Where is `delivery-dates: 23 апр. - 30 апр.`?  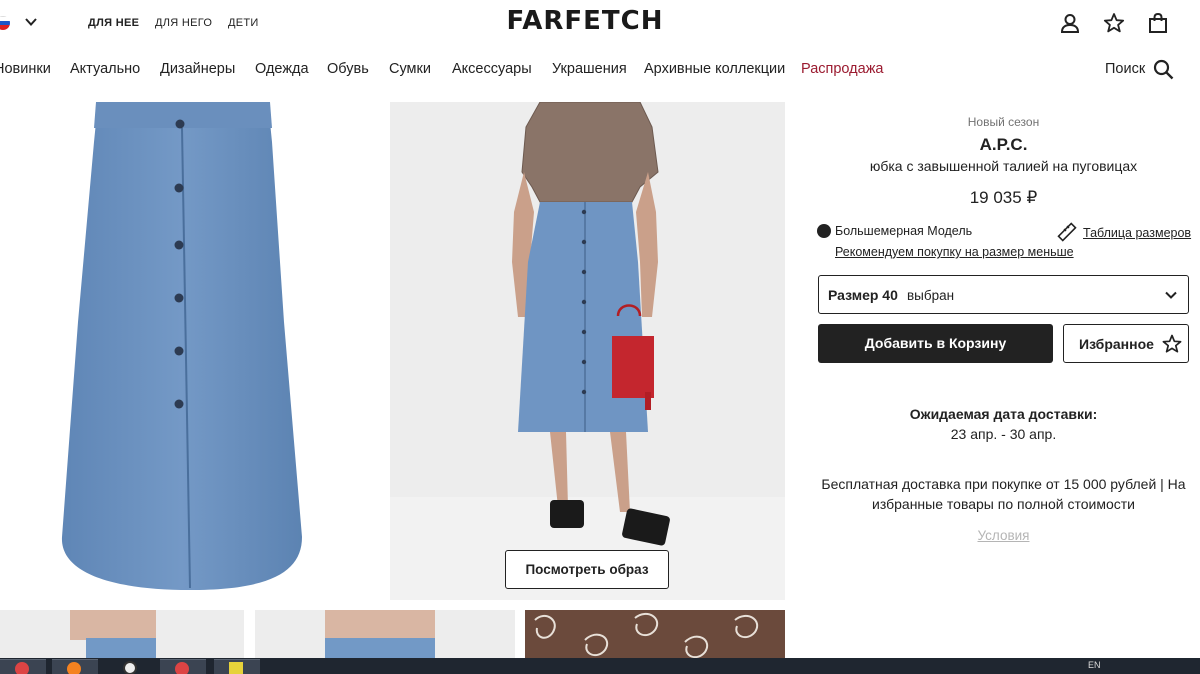
delivery-dates: 23 апр. - 30 апр. is located at coordinates (1003, 434).